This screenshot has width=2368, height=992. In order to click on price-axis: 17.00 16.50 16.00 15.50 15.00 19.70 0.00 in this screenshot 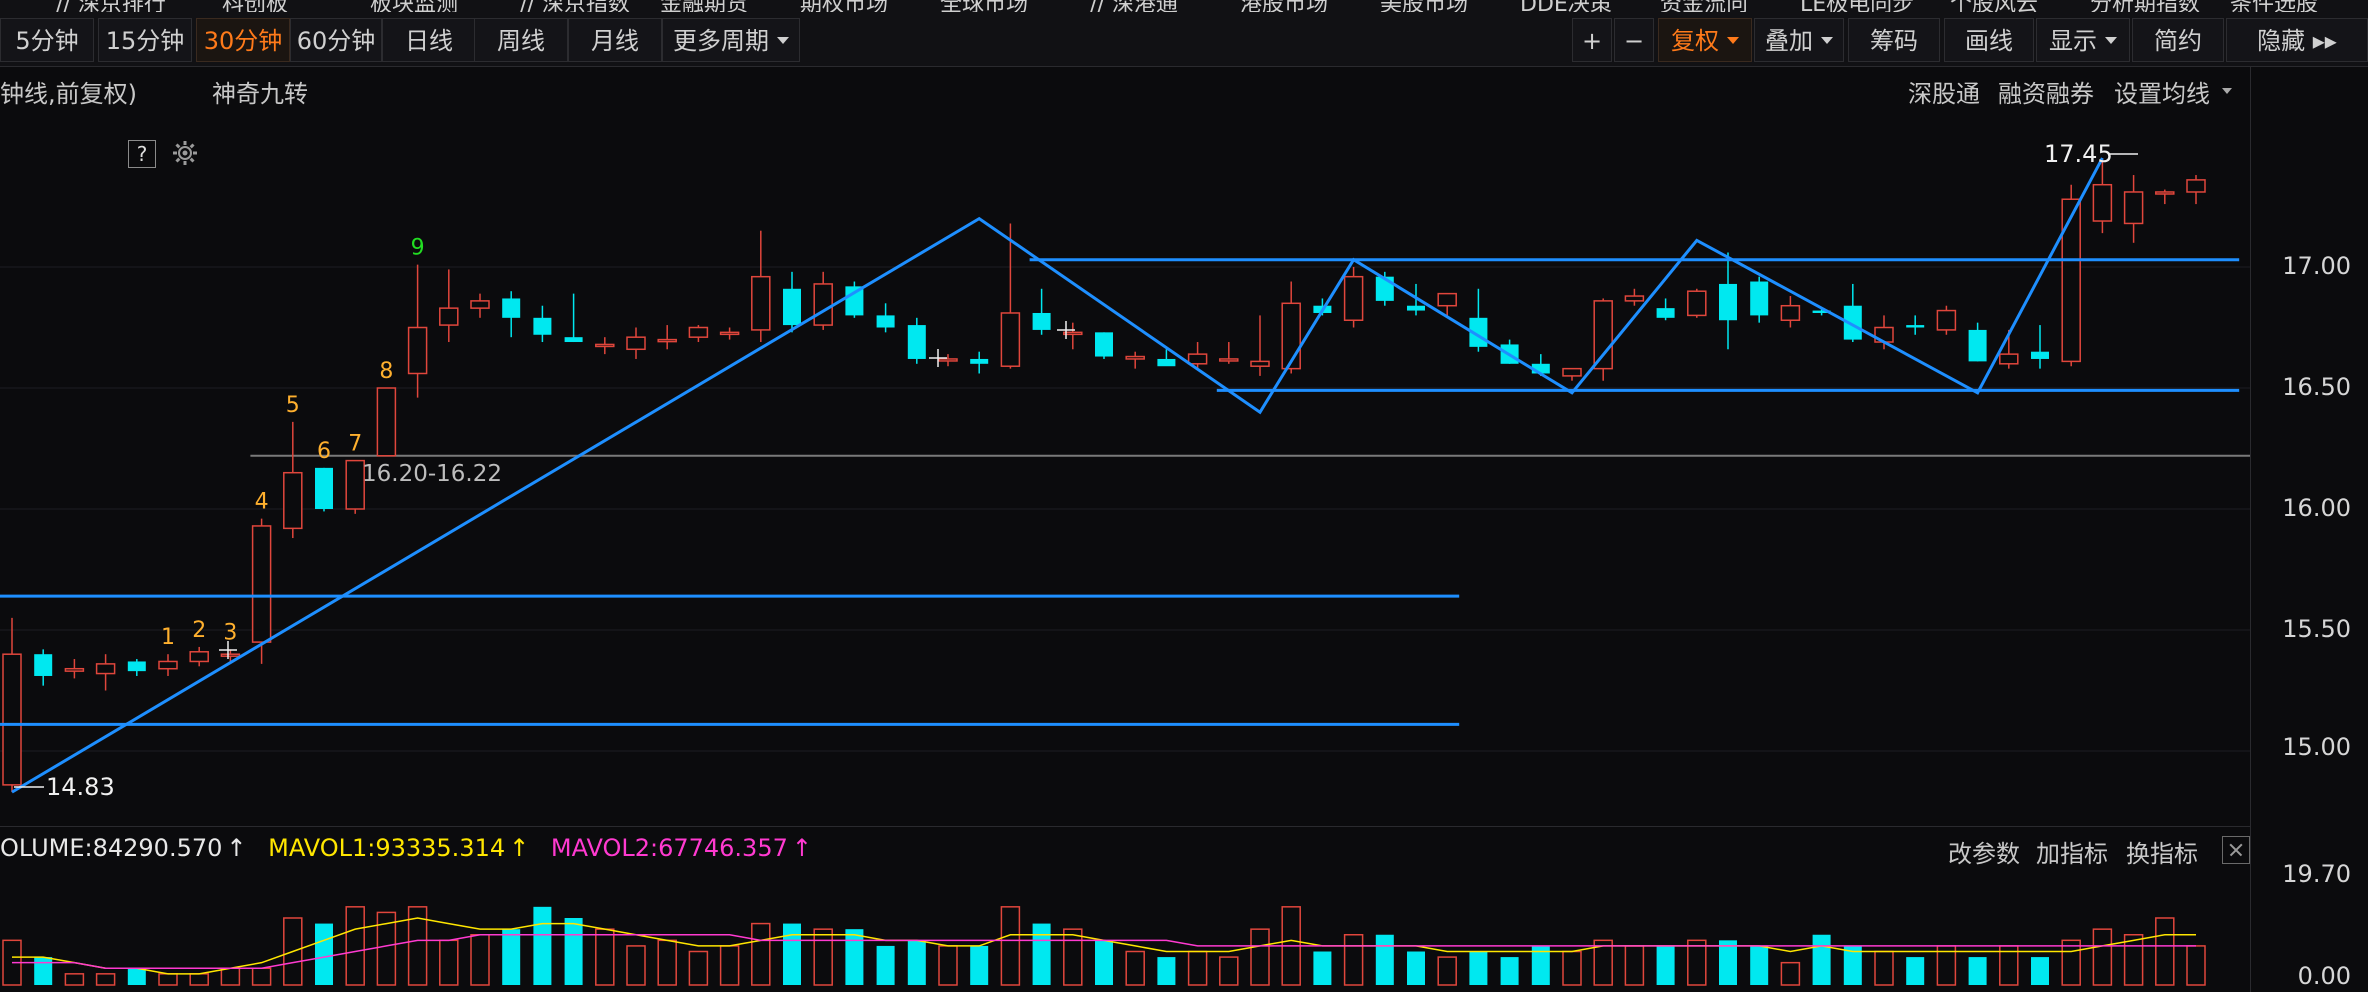, I will do `click(2309, 529)`.